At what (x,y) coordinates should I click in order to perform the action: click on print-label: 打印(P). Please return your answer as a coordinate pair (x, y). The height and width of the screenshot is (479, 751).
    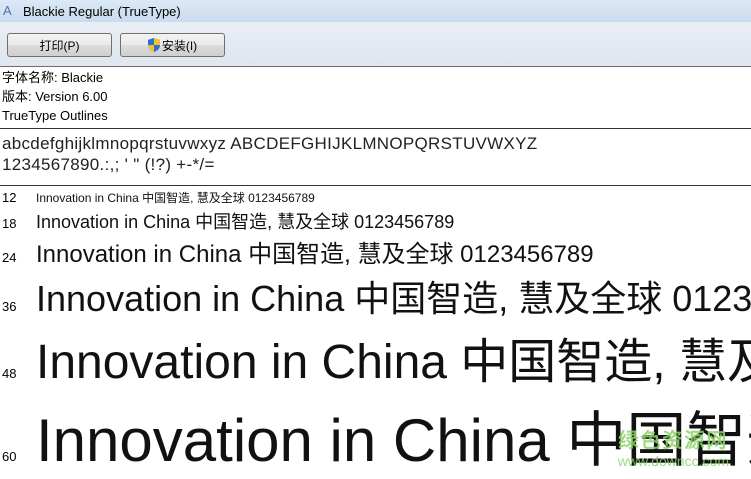
    Looking at the image, I should click on (59, 45).